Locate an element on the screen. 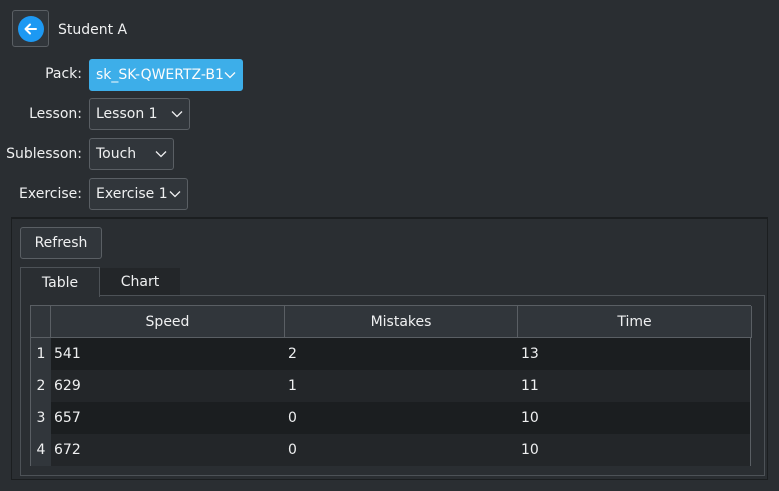 This screenshot has width=779, height=491. table-row: 2 629 1 11 is located at coordinates (390, 386).